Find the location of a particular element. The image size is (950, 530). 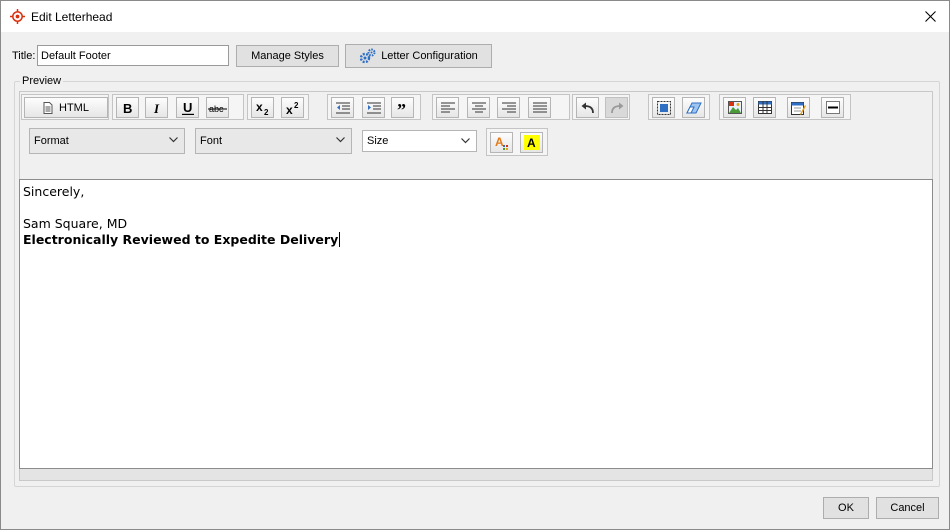

blockquote-button: ” is located at coordinates (402, 107).